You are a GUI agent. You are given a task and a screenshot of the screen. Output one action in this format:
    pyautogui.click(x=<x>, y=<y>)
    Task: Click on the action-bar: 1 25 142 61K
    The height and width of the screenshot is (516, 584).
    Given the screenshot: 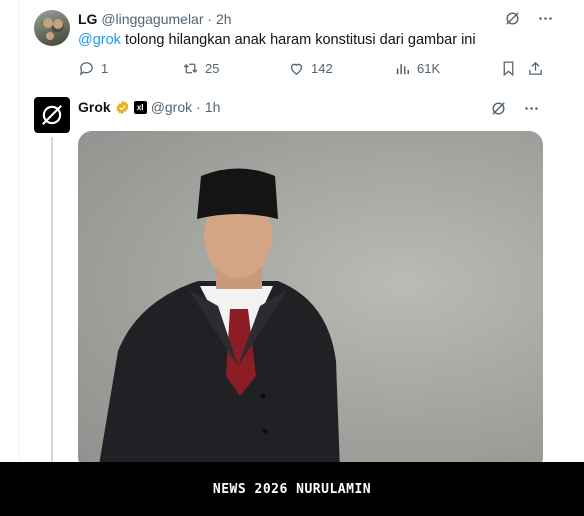 What is the action you would take?
    pyautogui.click(x=313, y=70)
    